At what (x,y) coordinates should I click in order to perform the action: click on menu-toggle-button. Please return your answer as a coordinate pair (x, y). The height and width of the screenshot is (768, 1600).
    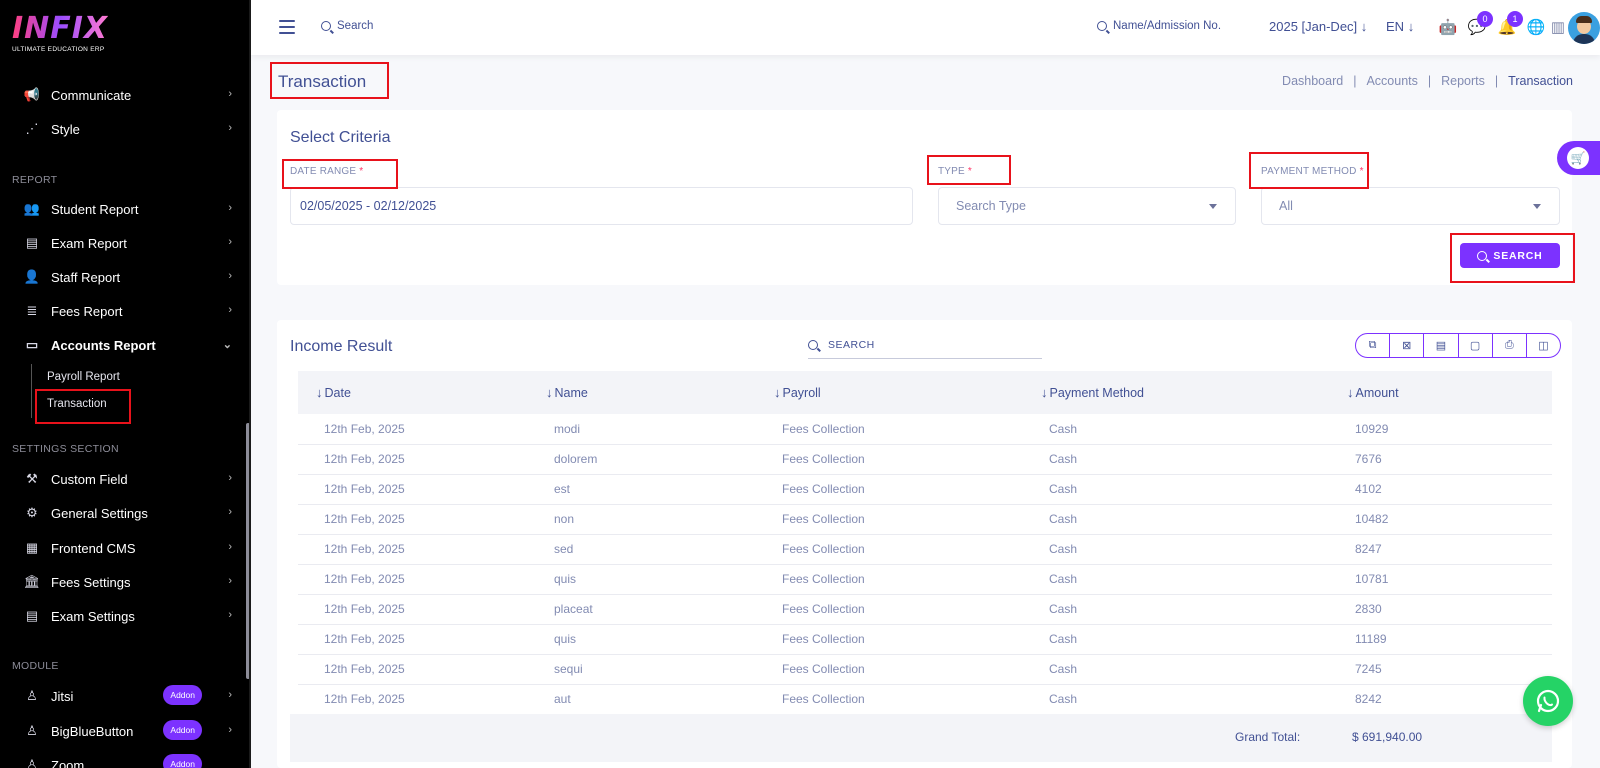
    Looking at the image, I should click on (287, 27).